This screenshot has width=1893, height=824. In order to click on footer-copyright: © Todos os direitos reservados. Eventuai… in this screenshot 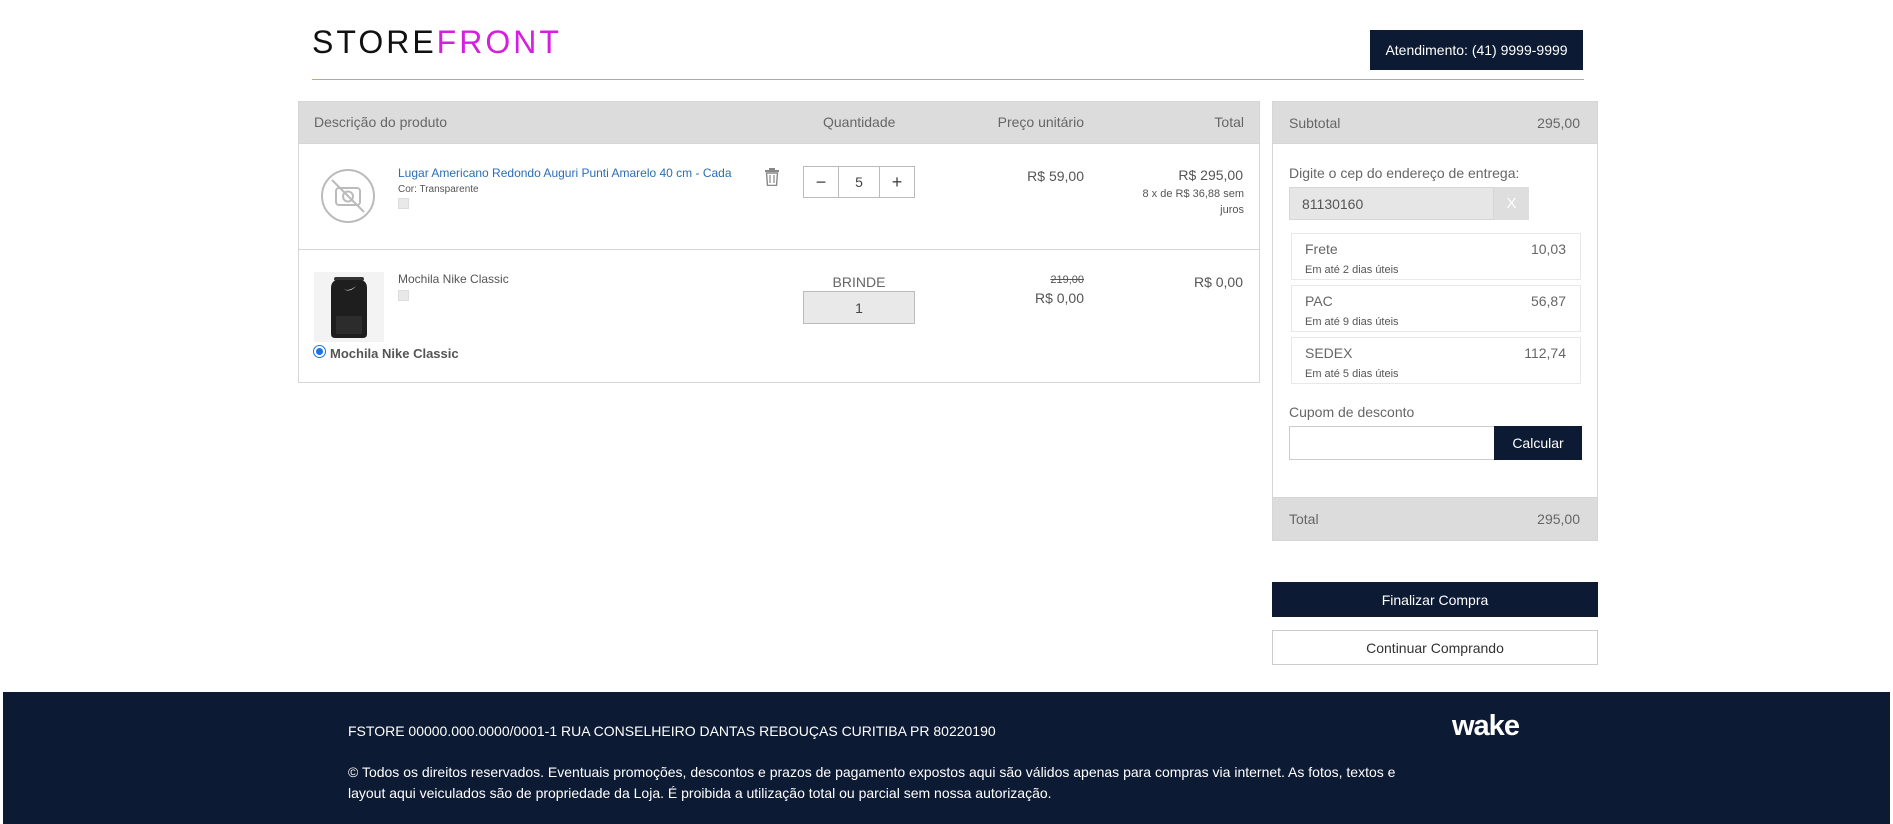, I will do `click(872, 782)`.